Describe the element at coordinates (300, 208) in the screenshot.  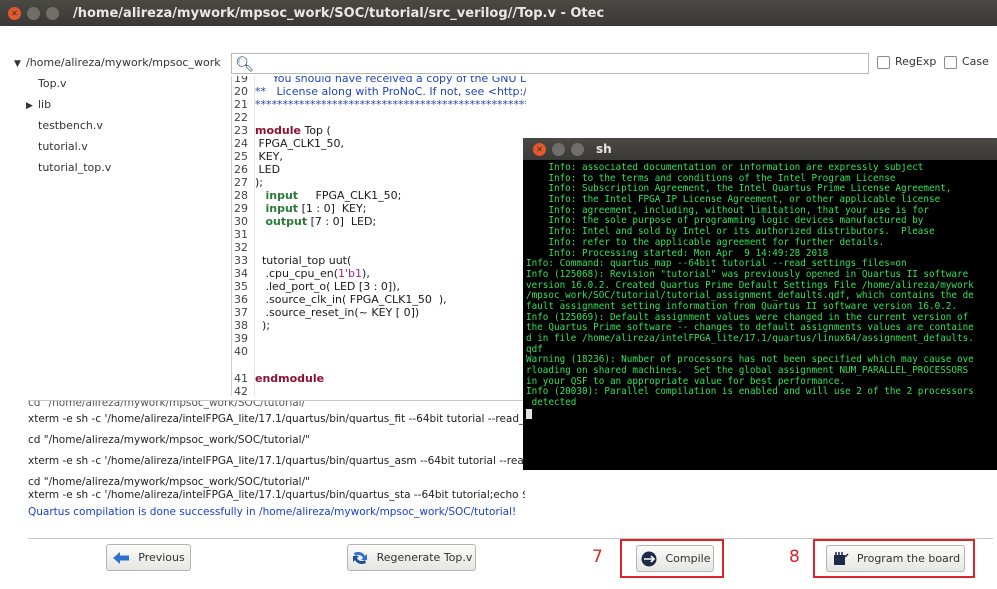
I see `code-line: 29 input [1 : 0] KEY;` at that location.